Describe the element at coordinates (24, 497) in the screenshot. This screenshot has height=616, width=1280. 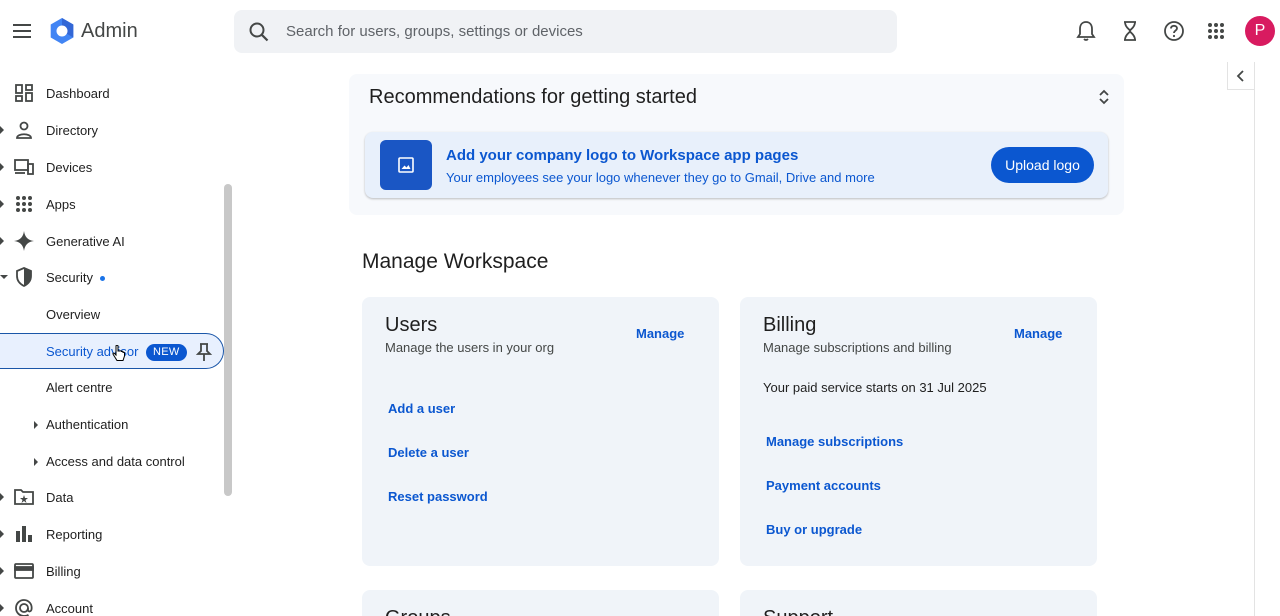
I see `folder-star-icon` at that location.